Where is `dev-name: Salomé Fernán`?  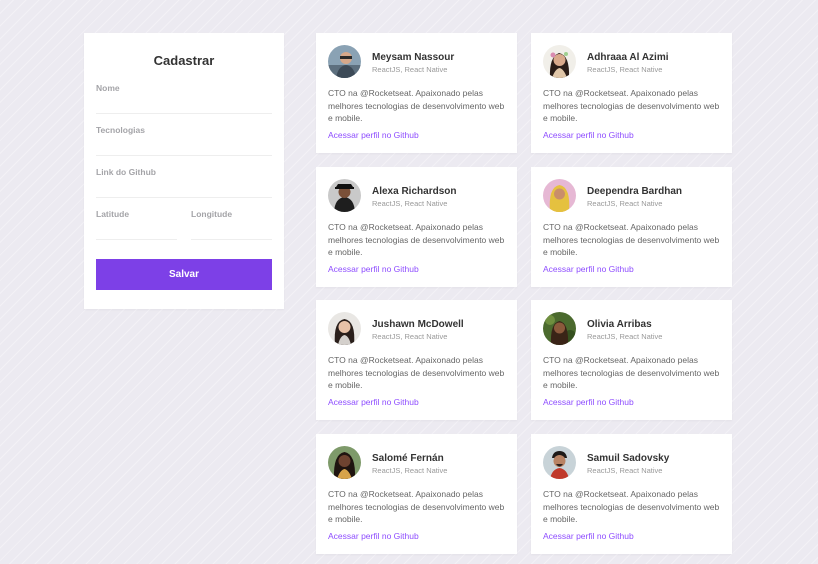
dev-name: Salomé Fernán is located at coordinates (408, 458).